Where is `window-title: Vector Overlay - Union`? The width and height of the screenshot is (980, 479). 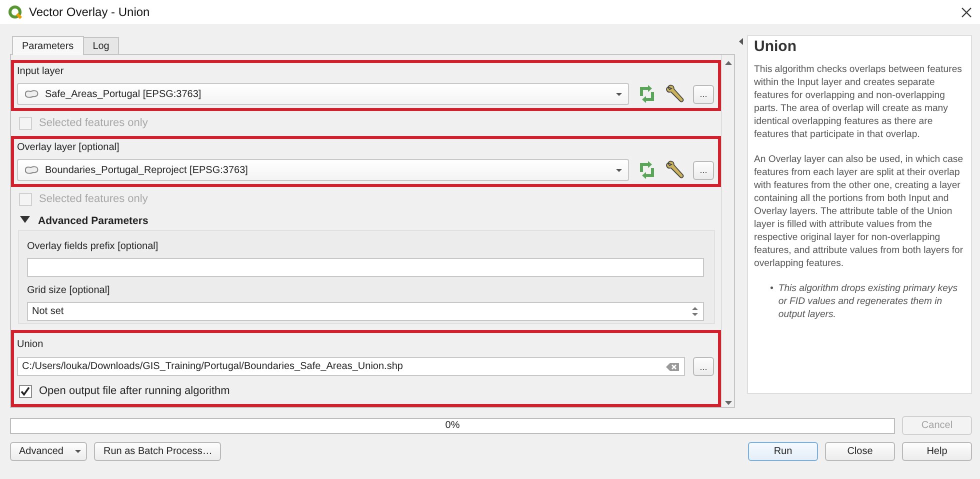
window-title: Vector Overlay - Union is located at coordinates (90, 12).